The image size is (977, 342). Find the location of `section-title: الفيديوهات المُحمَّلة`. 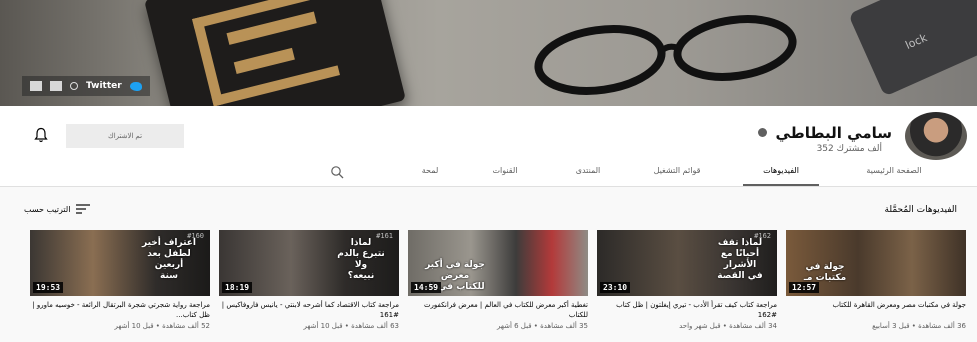

section-title: الفيديوهات المُحمَّلة is located at coordinates (920, 210).